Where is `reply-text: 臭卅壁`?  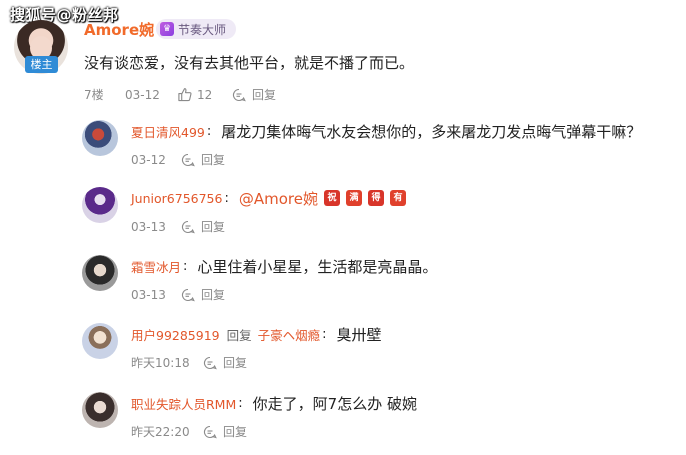 reply-text: 臭卅壁 is located at coordinates (359, 334).